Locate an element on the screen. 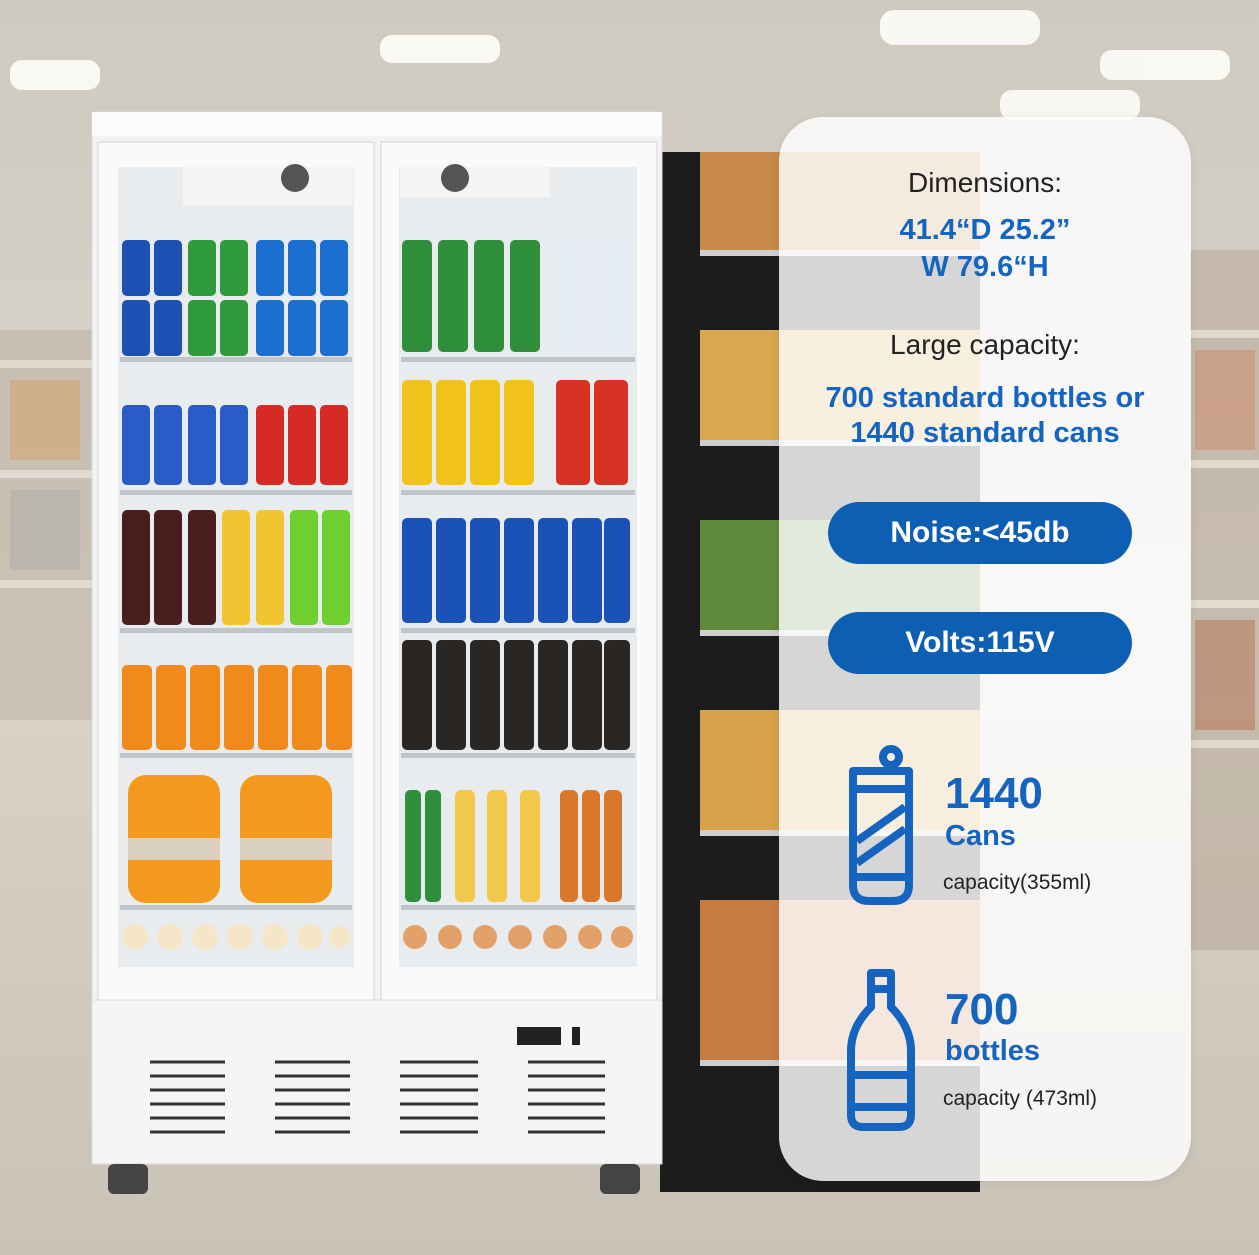 The image size is (1259, 1255). dimensions-line-1: 41.4“D 25.2” is located at coordinates (985, 230).